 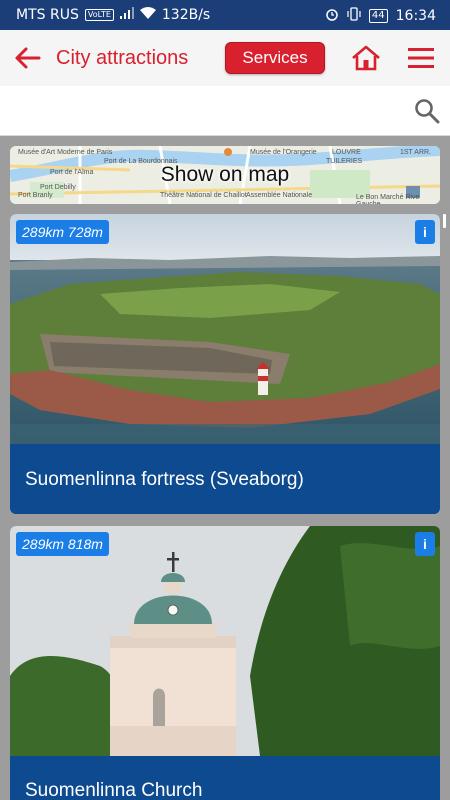 I want to click on home-button, so click(x=366, y=58).